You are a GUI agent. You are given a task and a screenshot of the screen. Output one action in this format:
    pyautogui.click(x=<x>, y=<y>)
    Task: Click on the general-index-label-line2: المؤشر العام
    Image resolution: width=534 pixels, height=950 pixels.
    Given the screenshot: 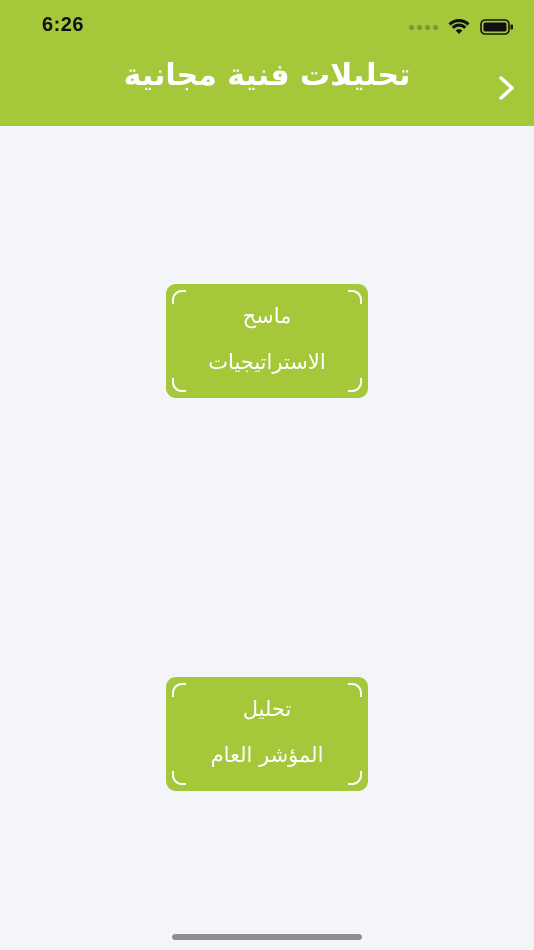 What is the action you would take?
    pyautogui.click(x=267, y=755)
    